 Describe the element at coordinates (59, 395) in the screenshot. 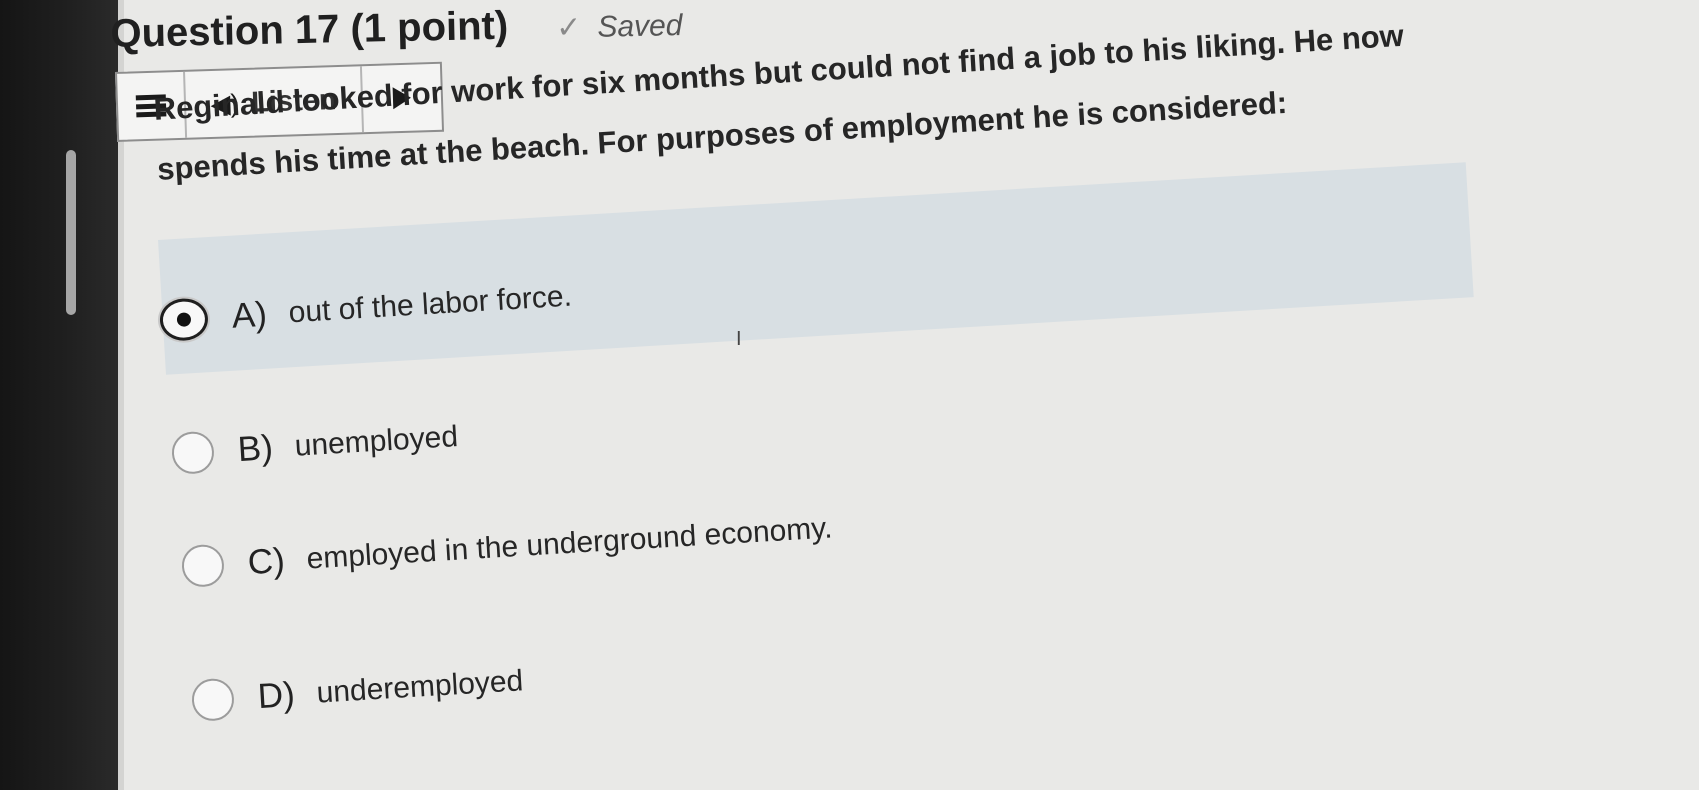

I see `screen-bezel` at that location.